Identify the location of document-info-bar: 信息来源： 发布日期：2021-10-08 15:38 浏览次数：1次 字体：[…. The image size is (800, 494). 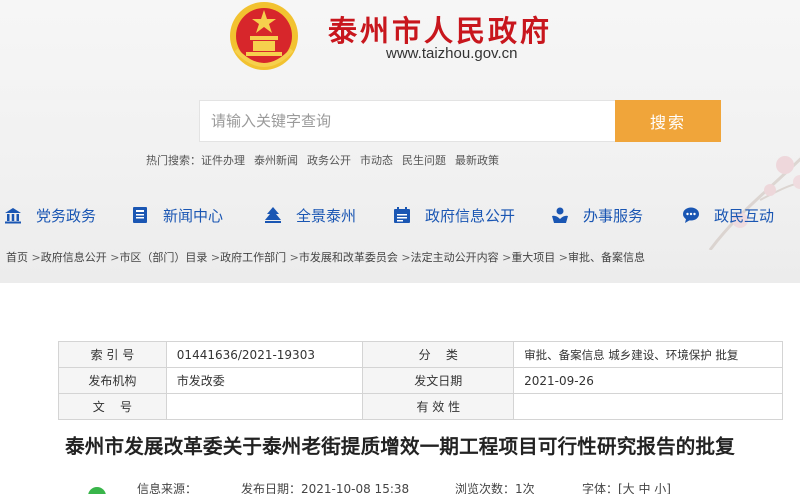
(400, 486).